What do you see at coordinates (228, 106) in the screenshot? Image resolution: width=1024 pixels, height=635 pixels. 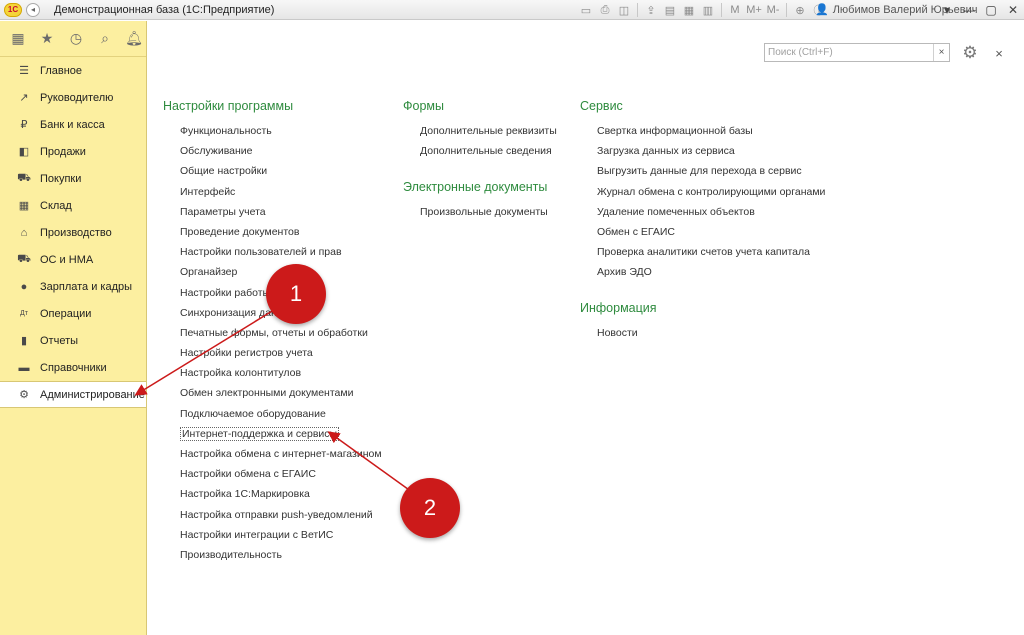 I see `group-title: Настройки программы` at bounding box center [228, 106].